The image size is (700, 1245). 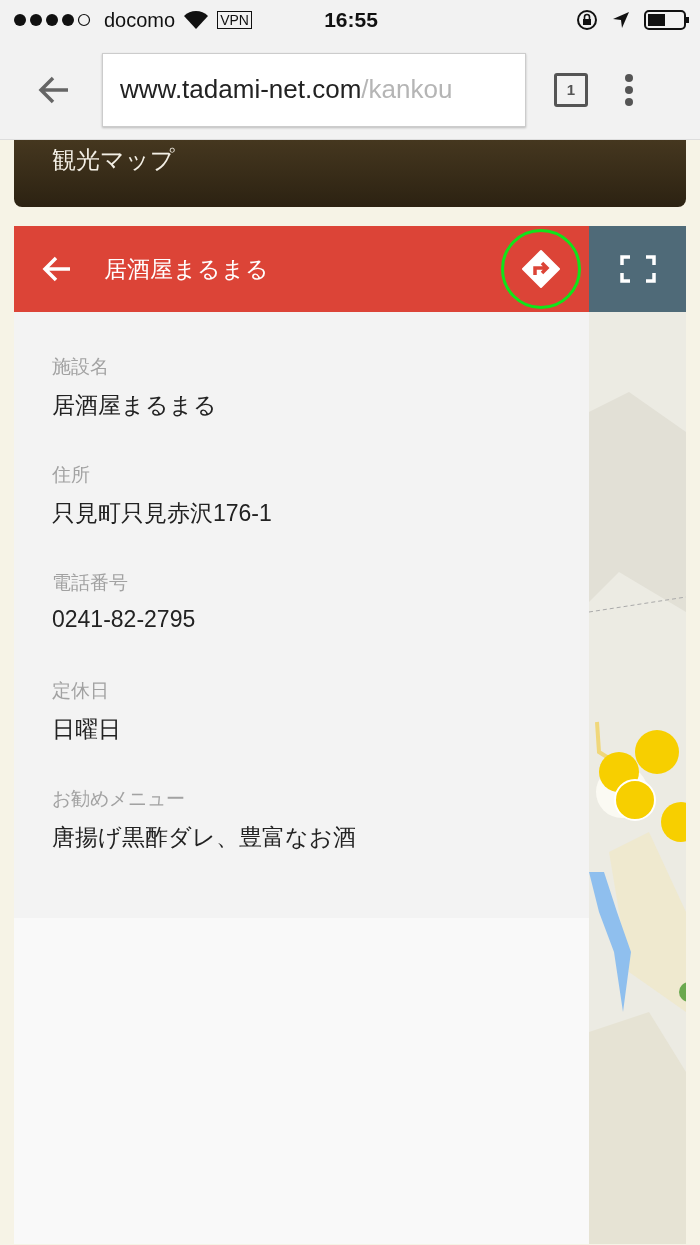 What do you see at coordinates (587, 20) in the screenshot?
I see `rotation-lock-icon` at bounding box center [587, 20].